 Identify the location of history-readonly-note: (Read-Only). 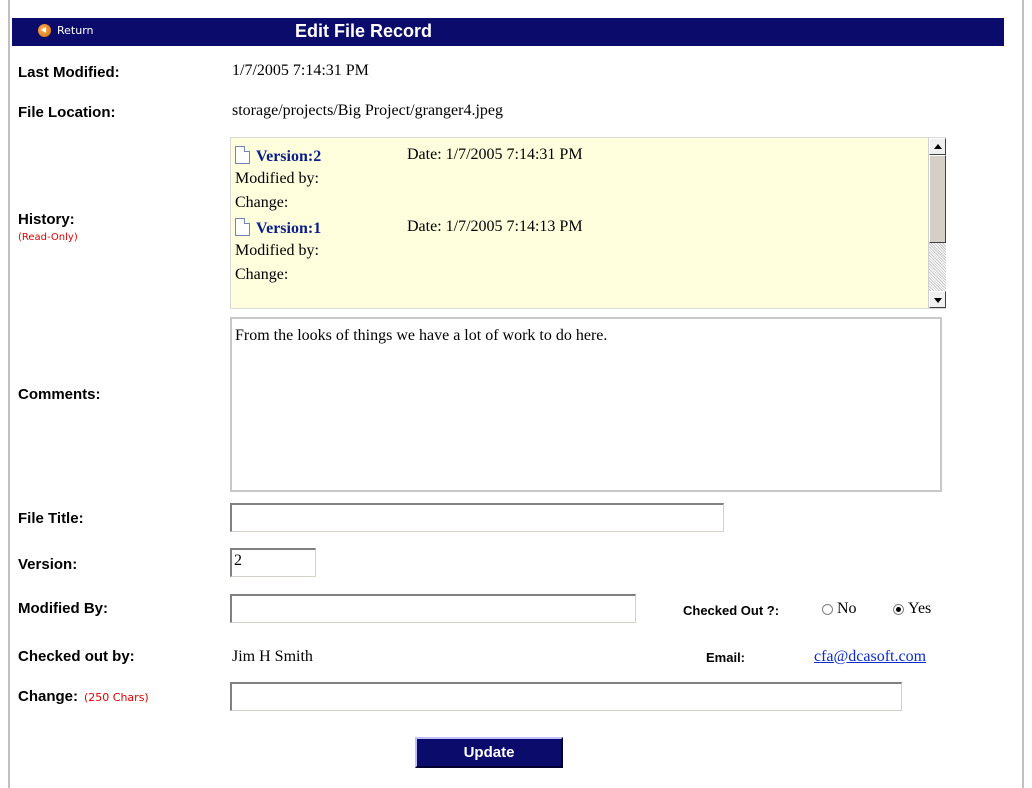
(48, 237).